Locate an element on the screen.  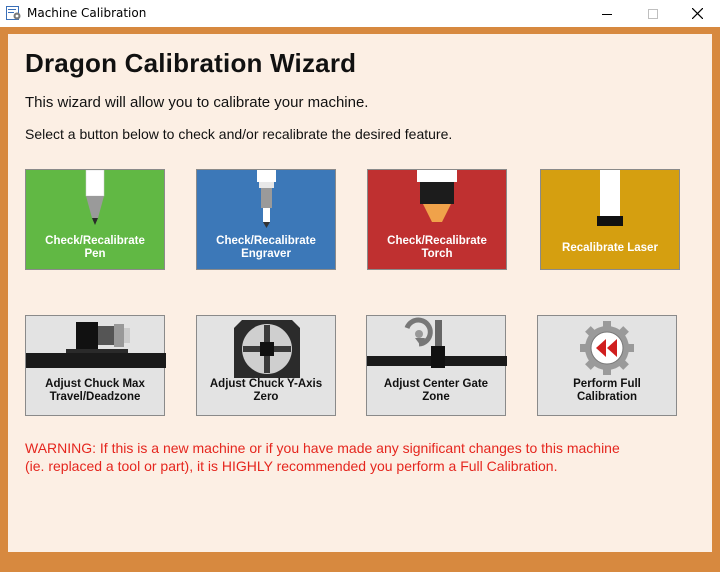
tile-label-line1: Perform Full is located at coordinates (607, 384).